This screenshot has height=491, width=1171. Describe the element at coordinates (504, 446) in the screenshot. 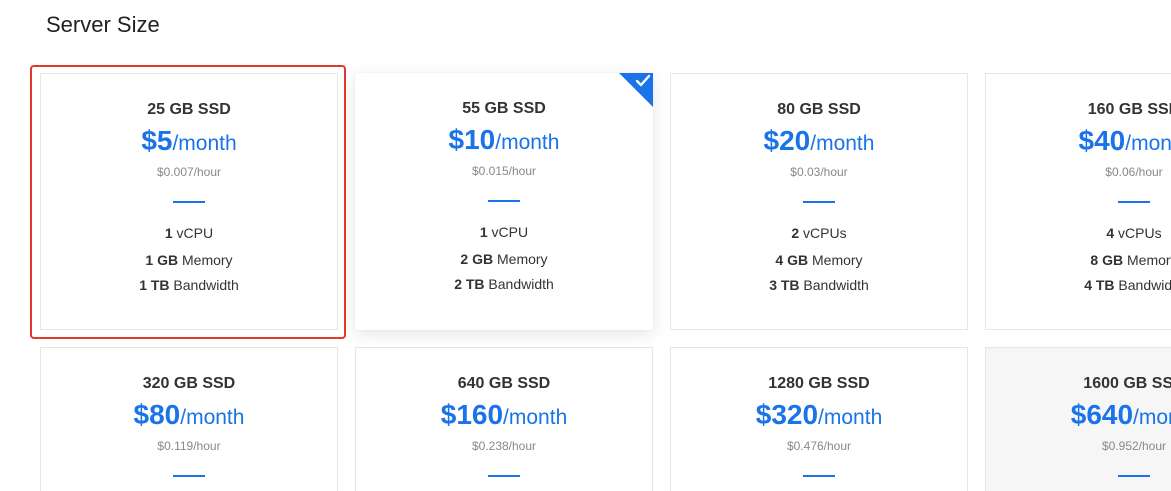

I see `plan-hourly: $0.238/hour` at that location.